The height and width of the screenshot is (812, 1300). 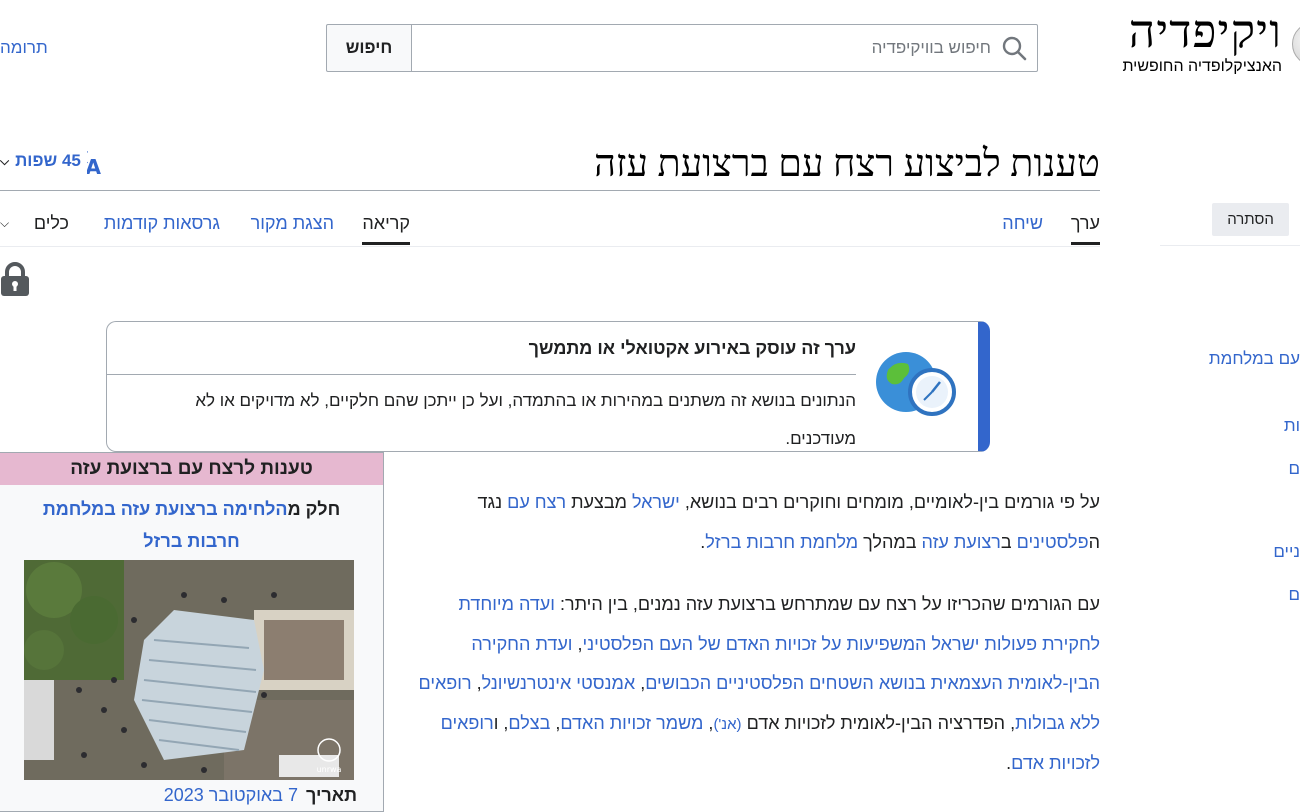 What do you see at coordinates (529, 723) in the screenshot?
I see `link-btselem: בצלם` at bounding box center [529, 723].